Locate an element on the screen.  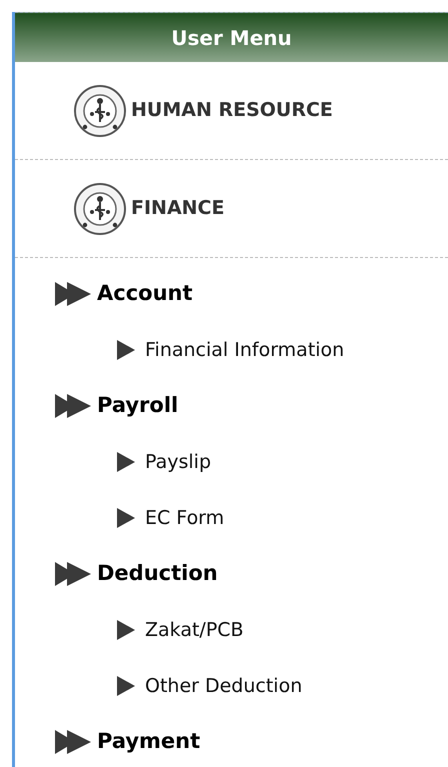
section-heading: Payment is located at coordinates (148, 742).